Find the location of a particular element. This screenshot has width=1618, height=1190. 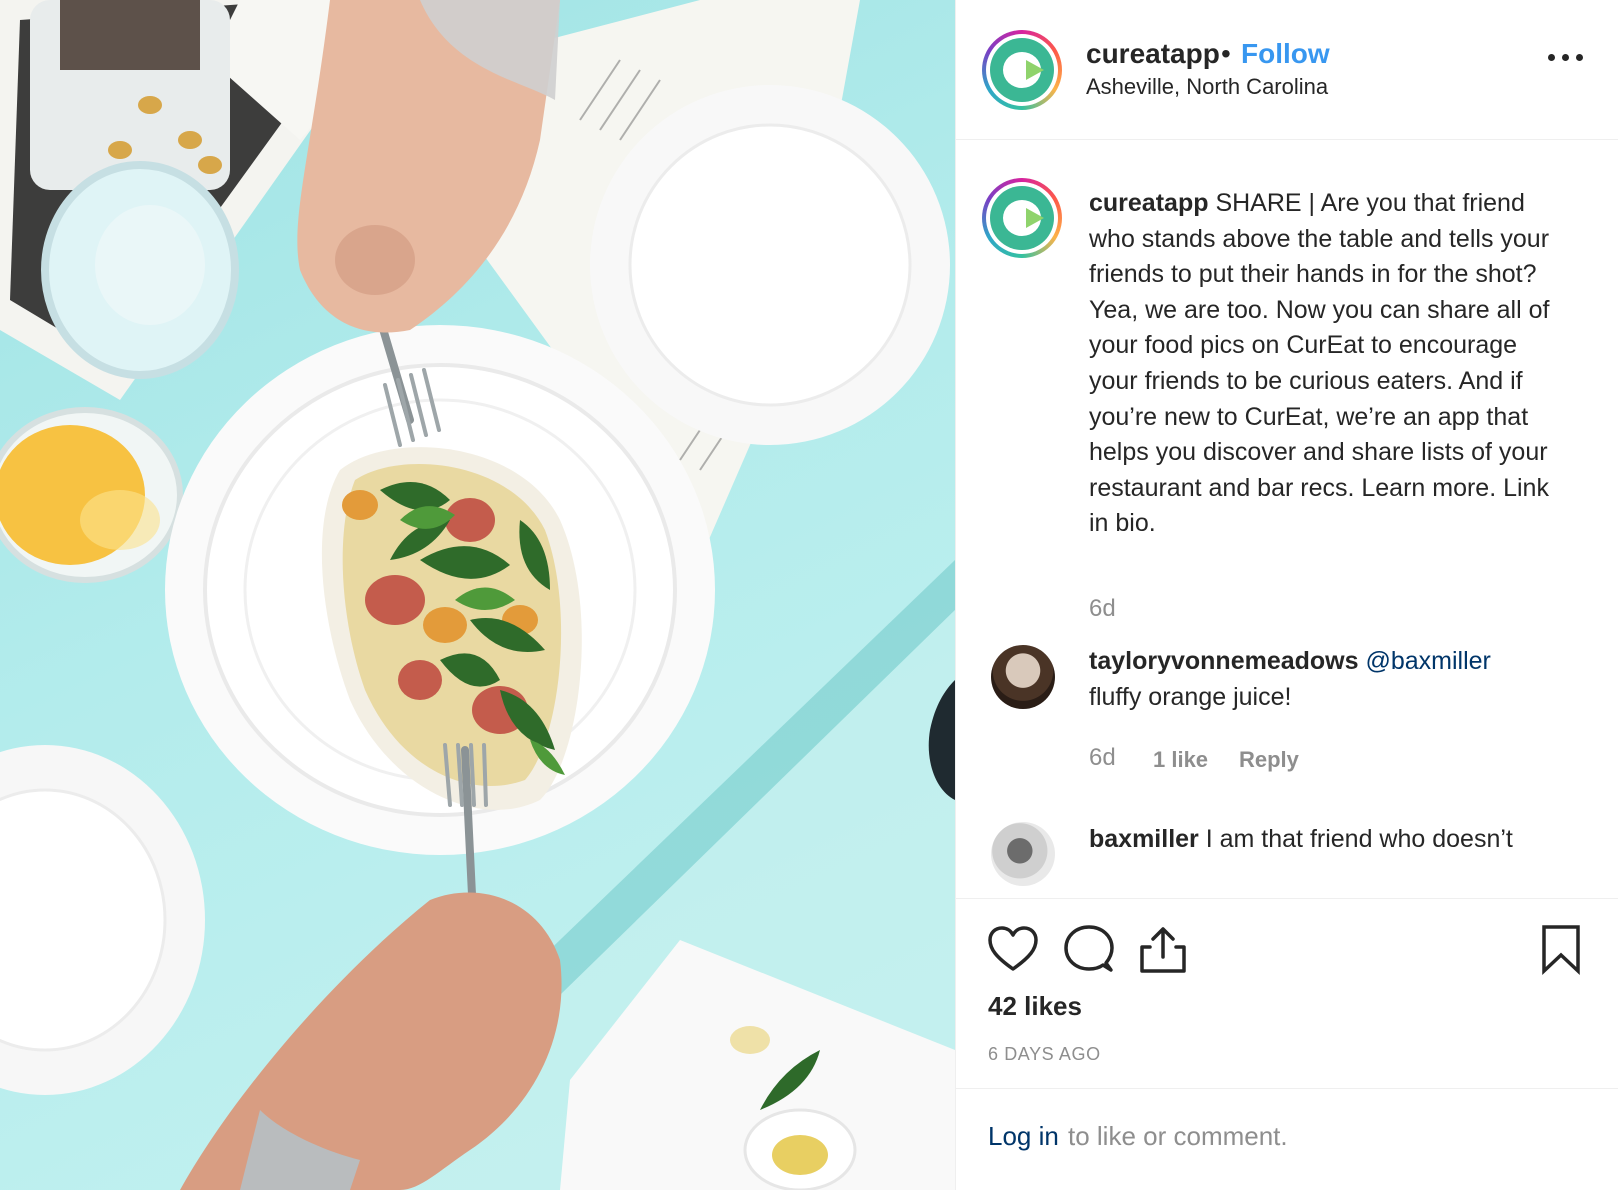

avatar is located at coordinates (1022, 70).